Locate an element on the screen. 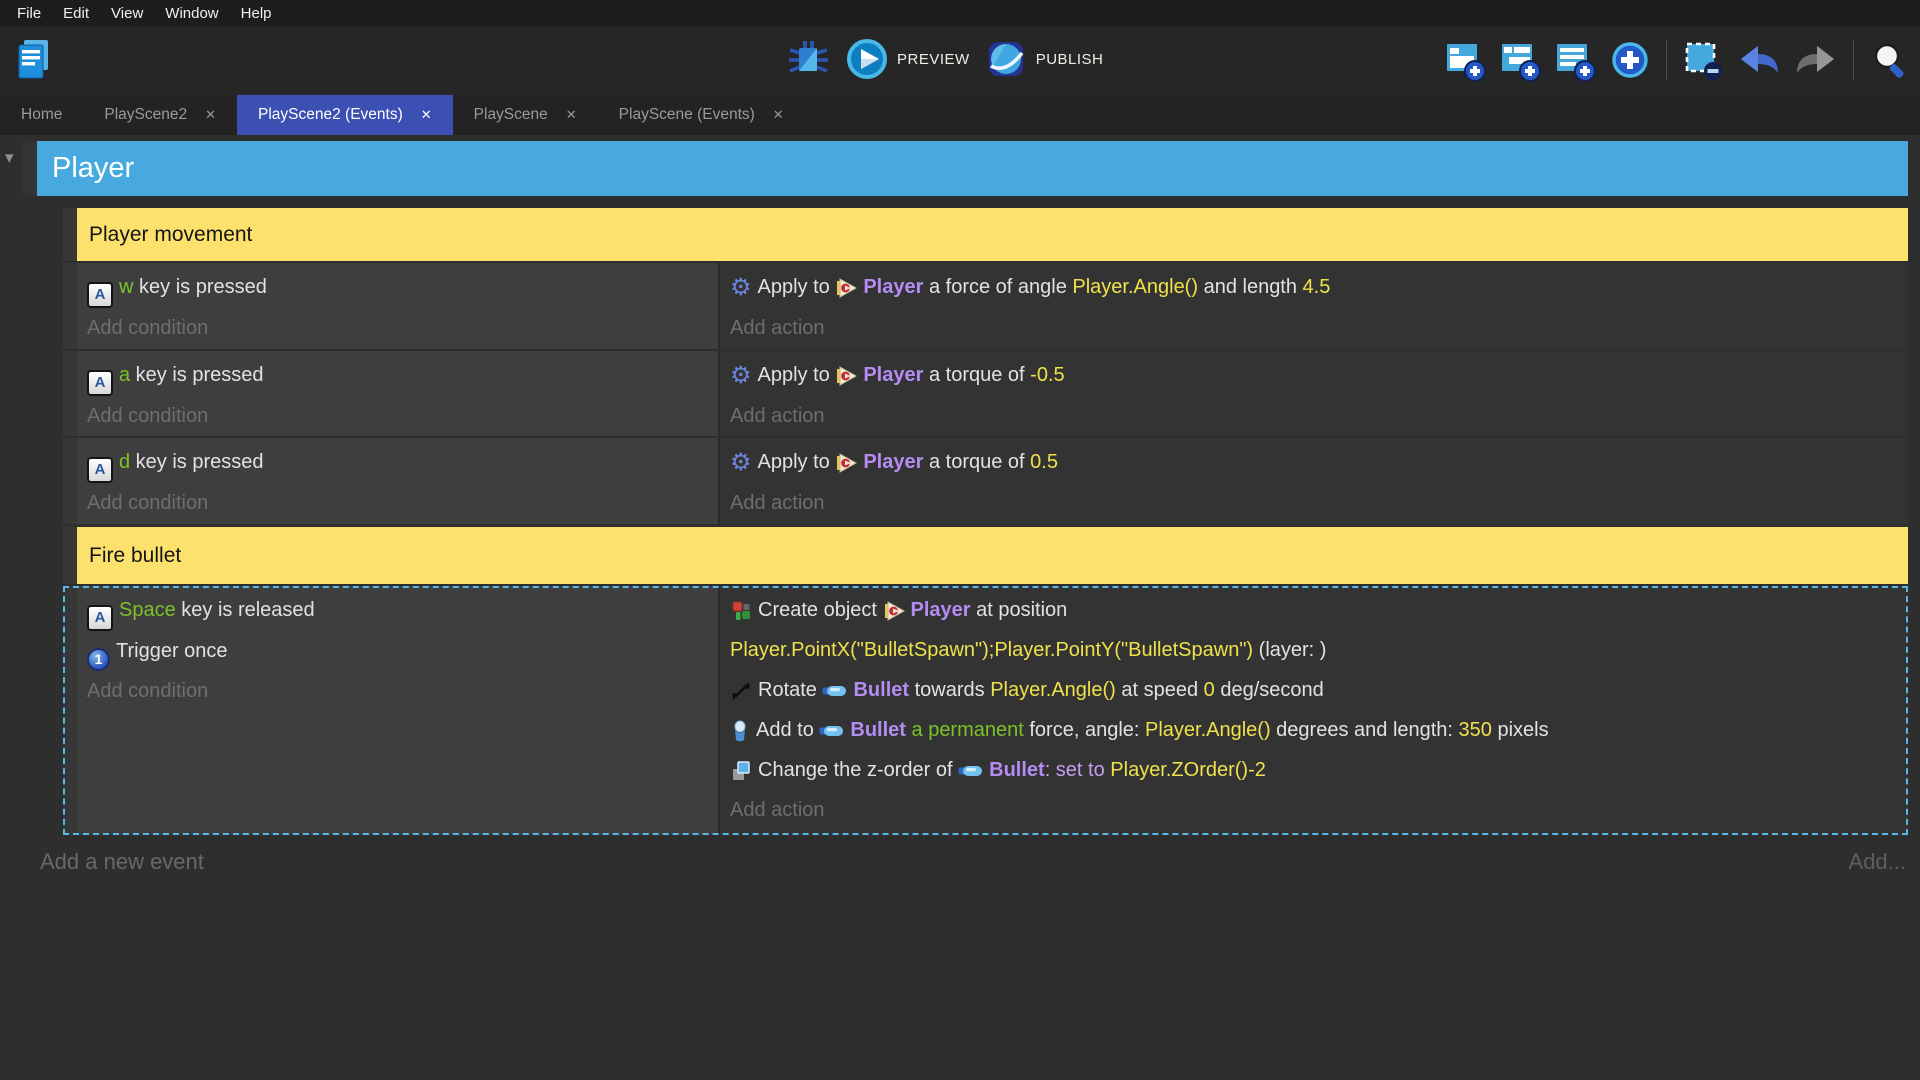  value: 0.5 is located at coordinates (1044, 462).